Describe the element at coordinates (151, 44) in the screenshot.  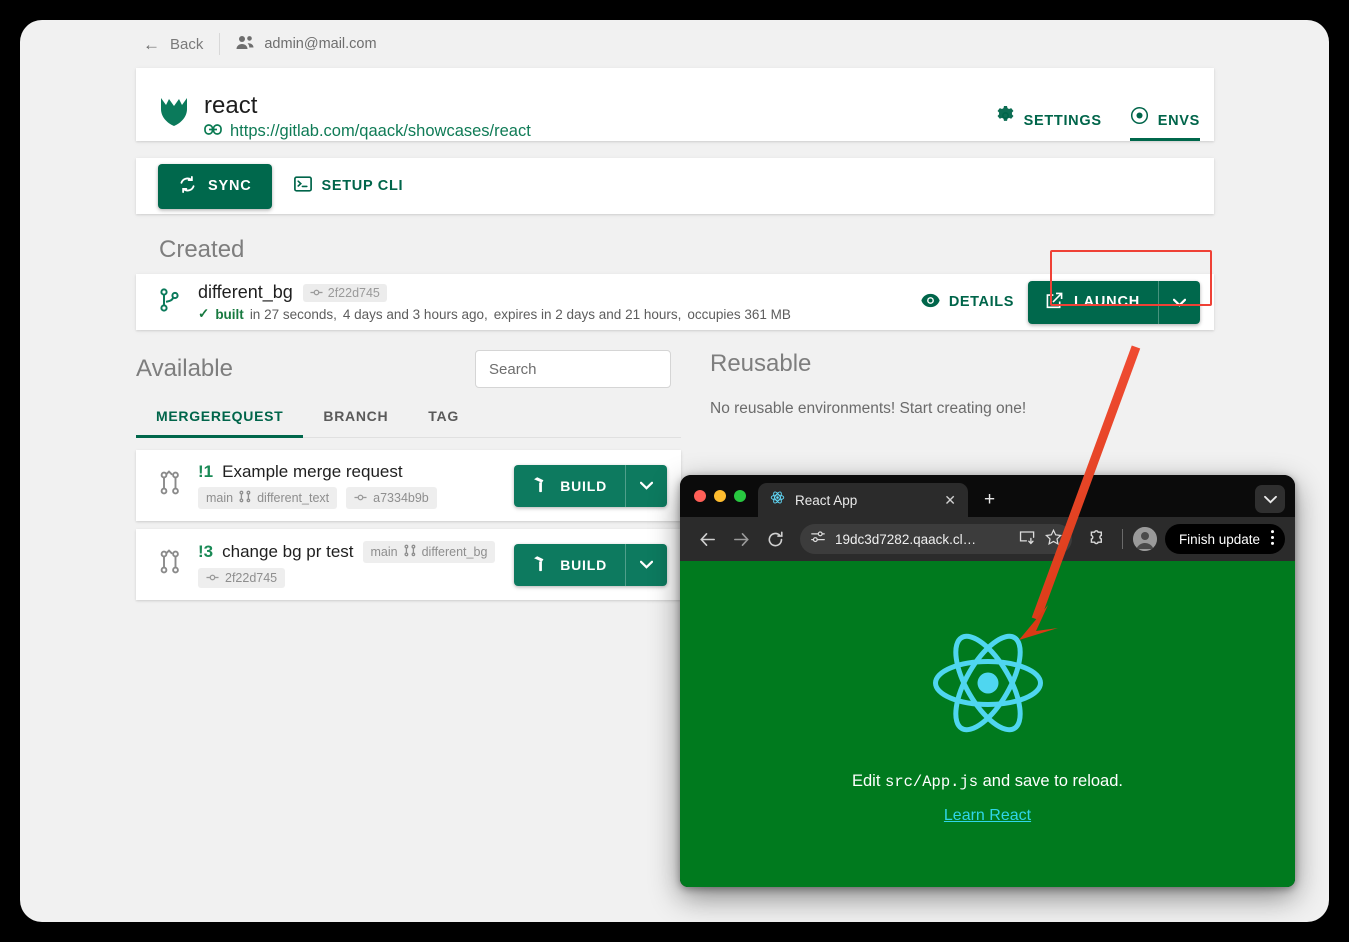
I see `arrow-left-icon: ←` at that location.